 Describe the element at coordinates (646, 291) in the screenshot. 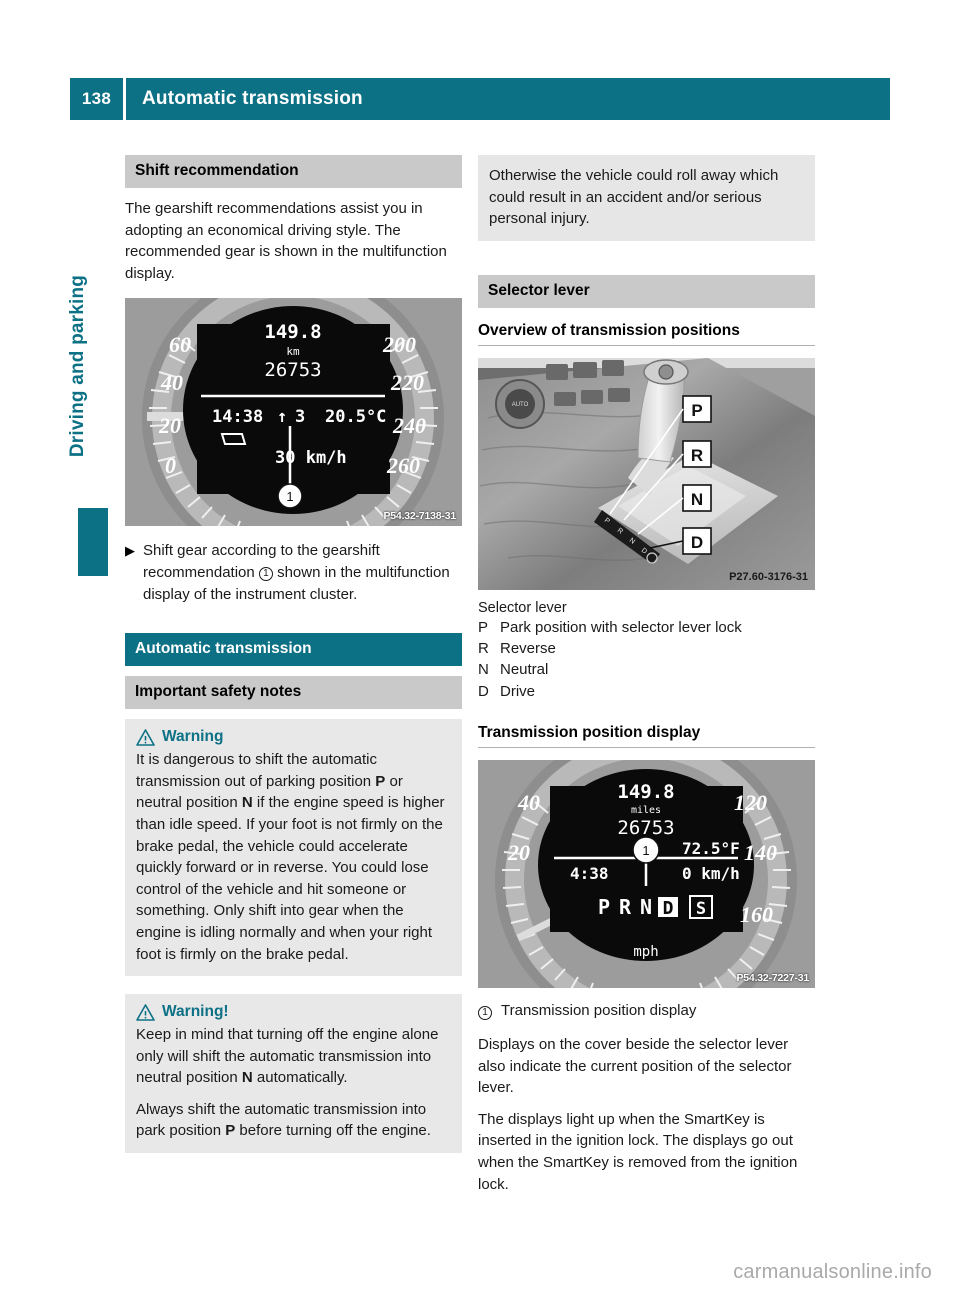

I see `section-bar-selector-lever: Selector lever` at that location.